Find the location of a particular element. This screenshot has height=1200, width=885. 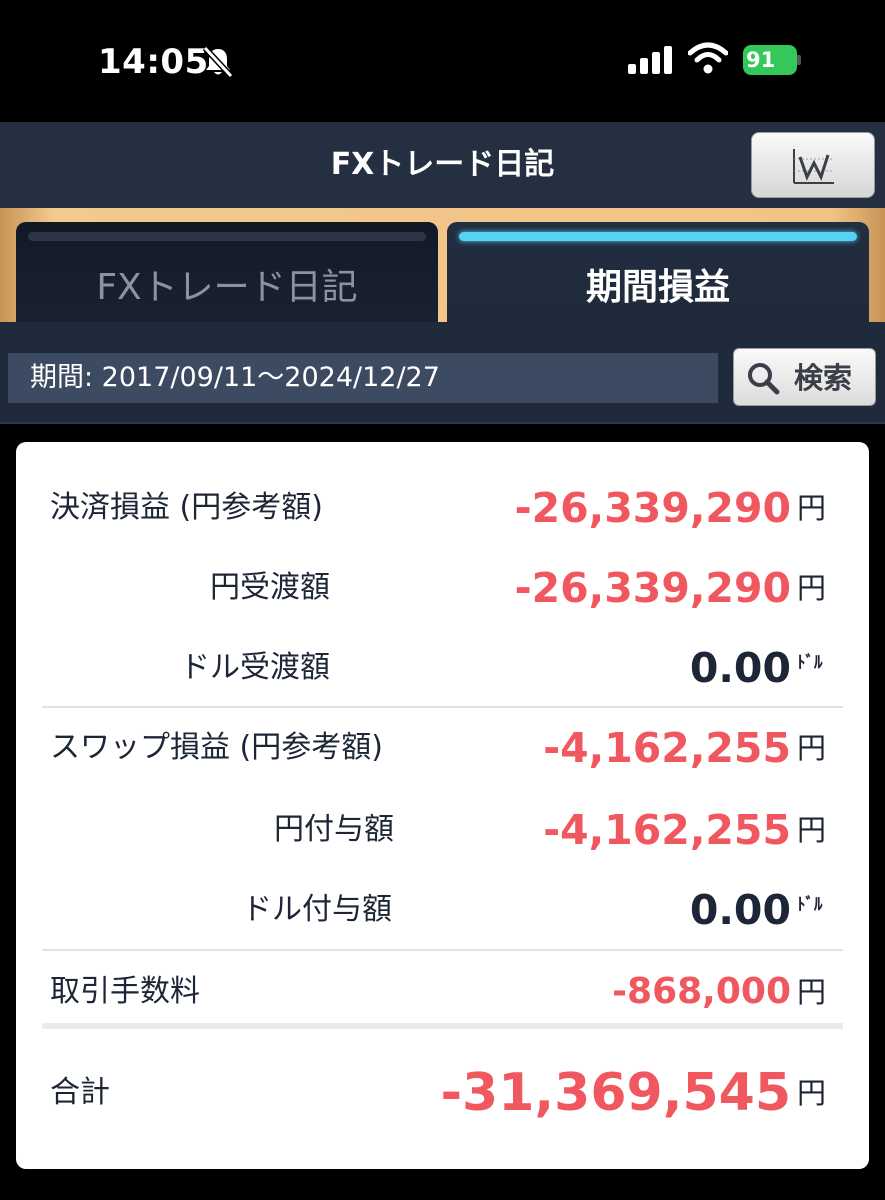

wifi-icon is located at coordinates (708, 58).